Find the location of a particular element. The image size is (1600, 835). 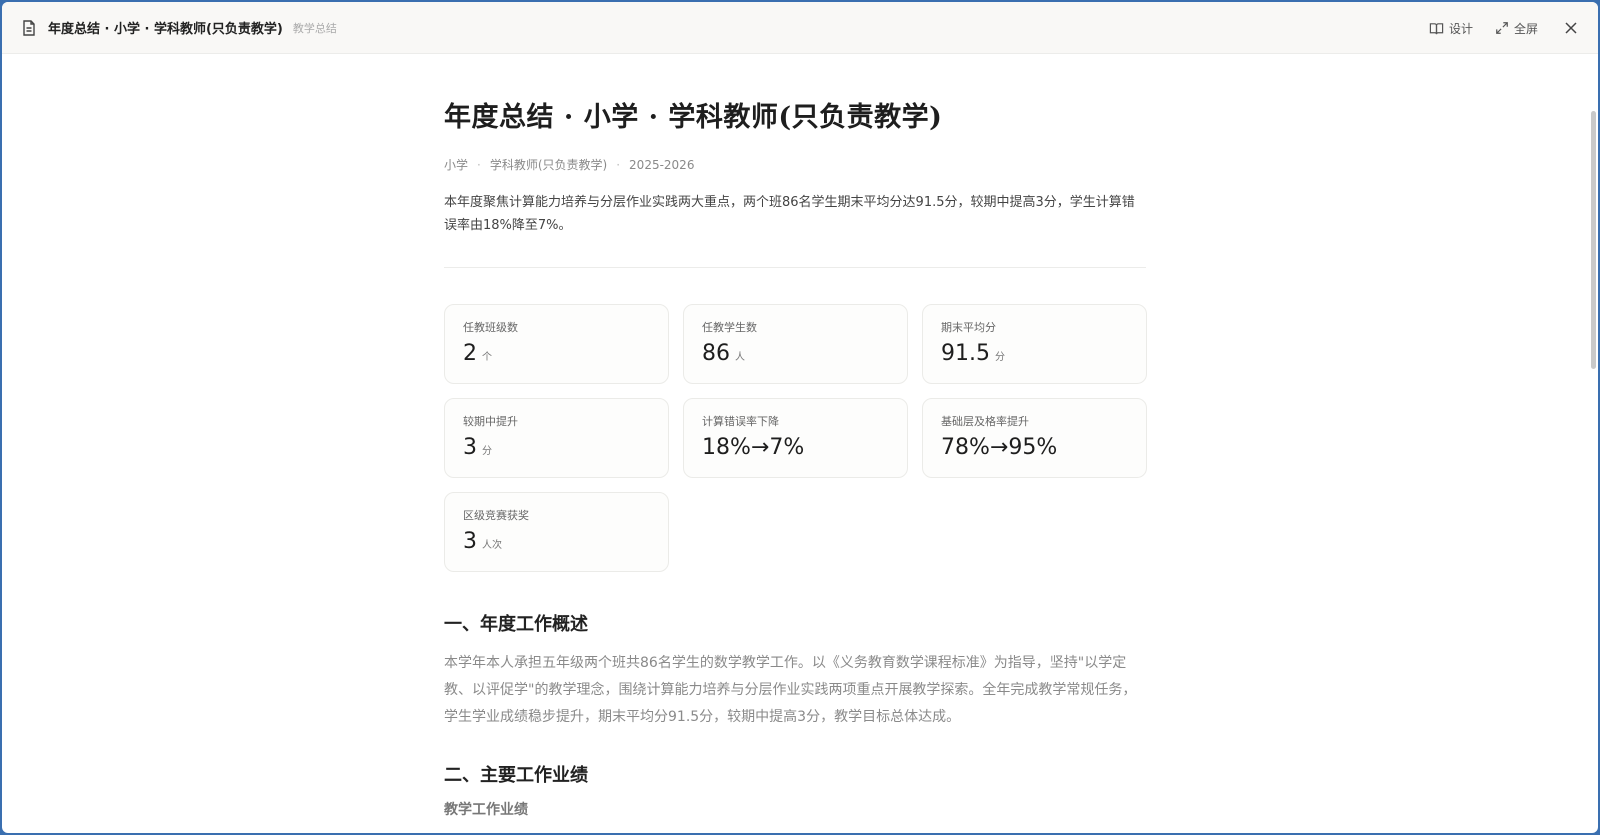

stat-unit: 个 is located at coordinates (487, 357).